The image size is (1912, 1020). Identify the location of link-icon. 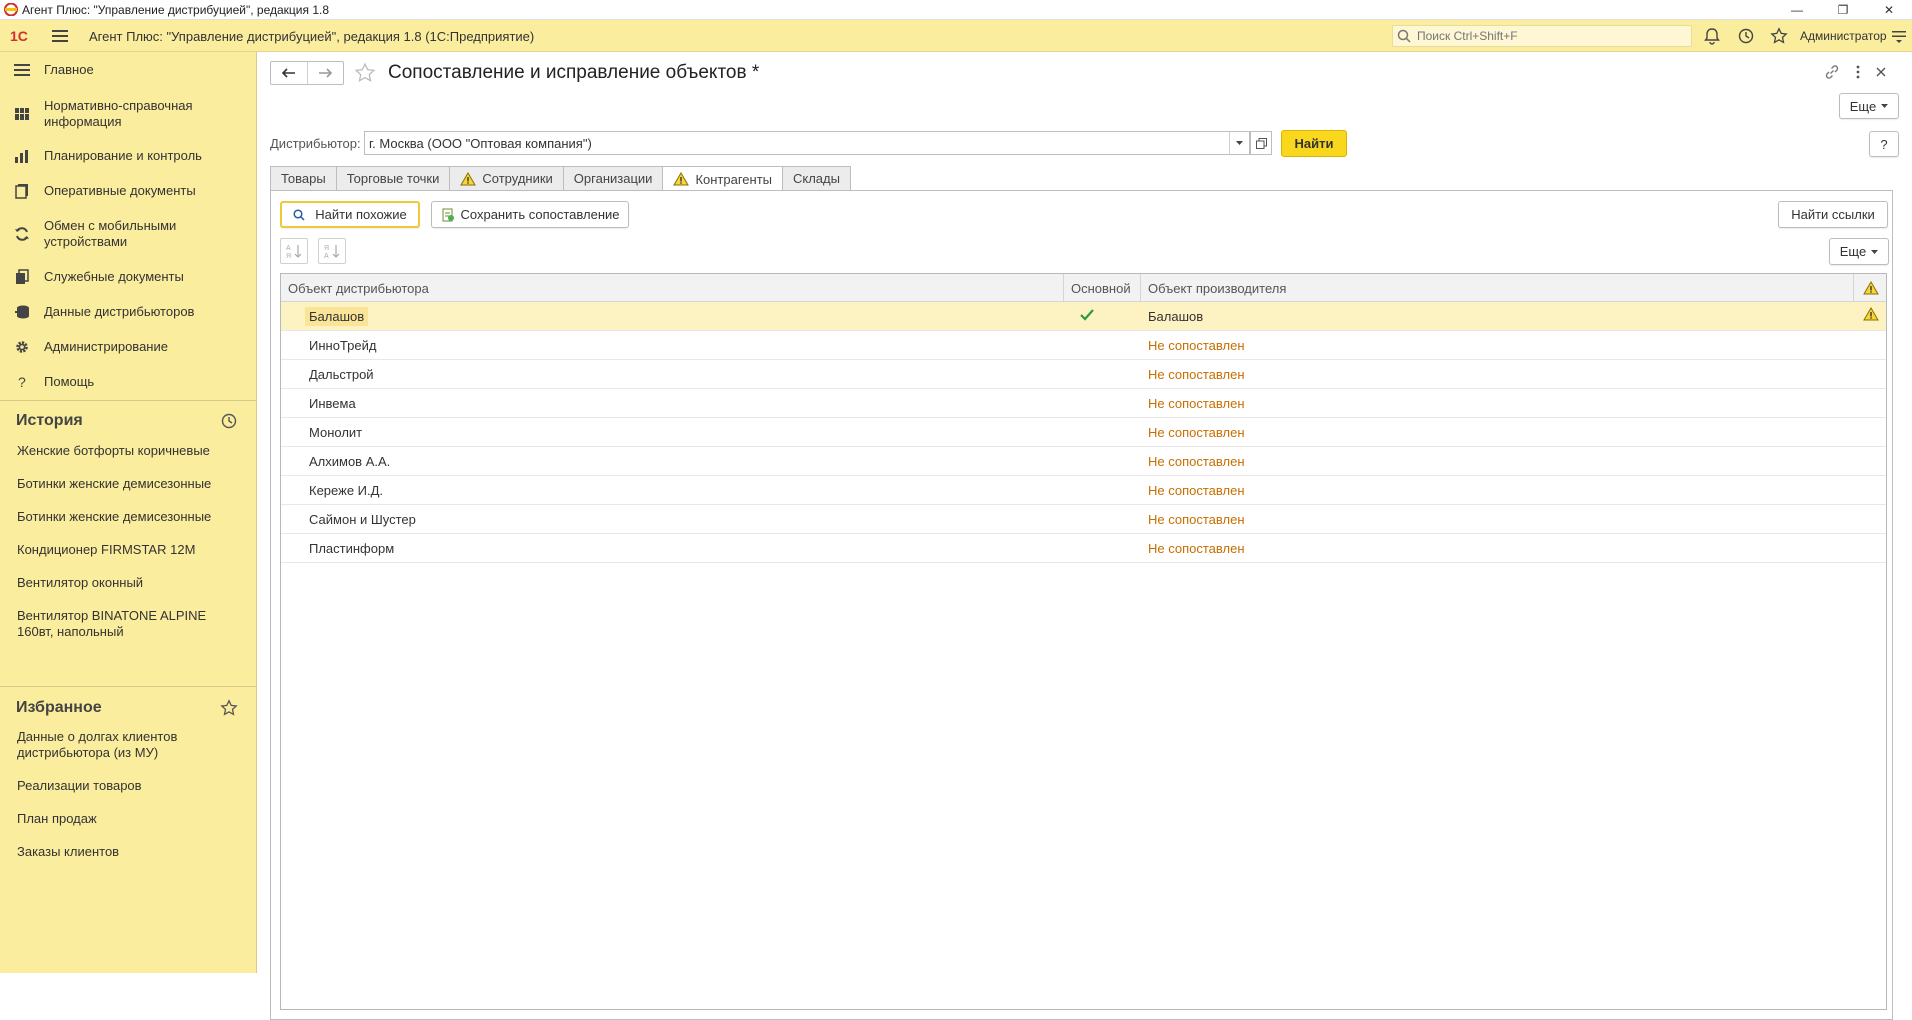
(1832, 72).